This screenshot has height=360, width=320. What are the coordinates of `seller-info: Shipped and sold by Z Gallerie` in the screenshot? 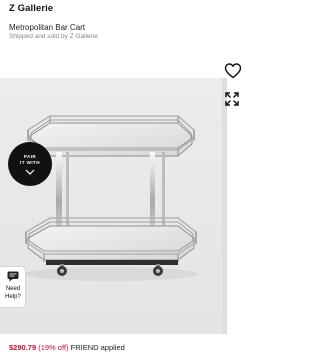 It's located at (53, 36).